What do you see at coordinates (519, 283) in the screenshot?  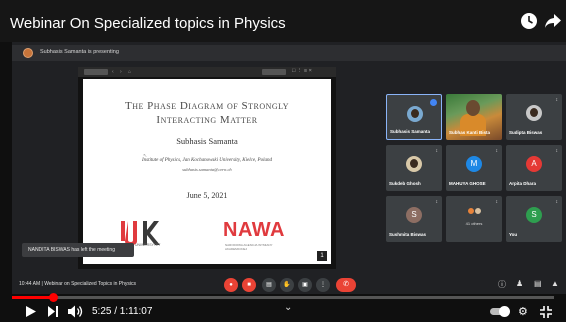 I see `people-icon: ♟` at bounding box center [519, 283].